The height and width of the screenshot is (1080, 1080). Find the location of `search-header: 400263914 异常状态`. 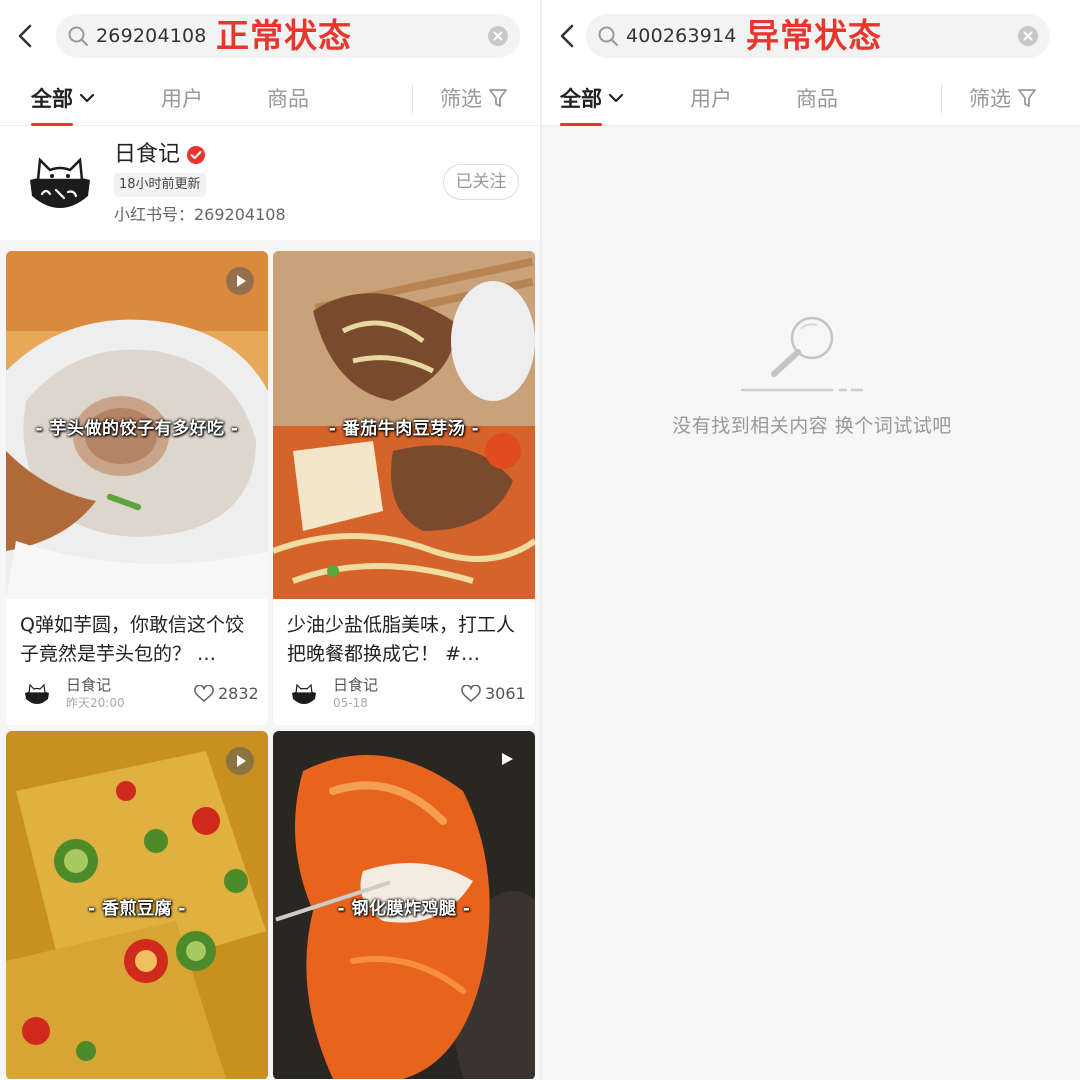

search-header: 400263914 异常状态 is located at coordinates (811, 36).